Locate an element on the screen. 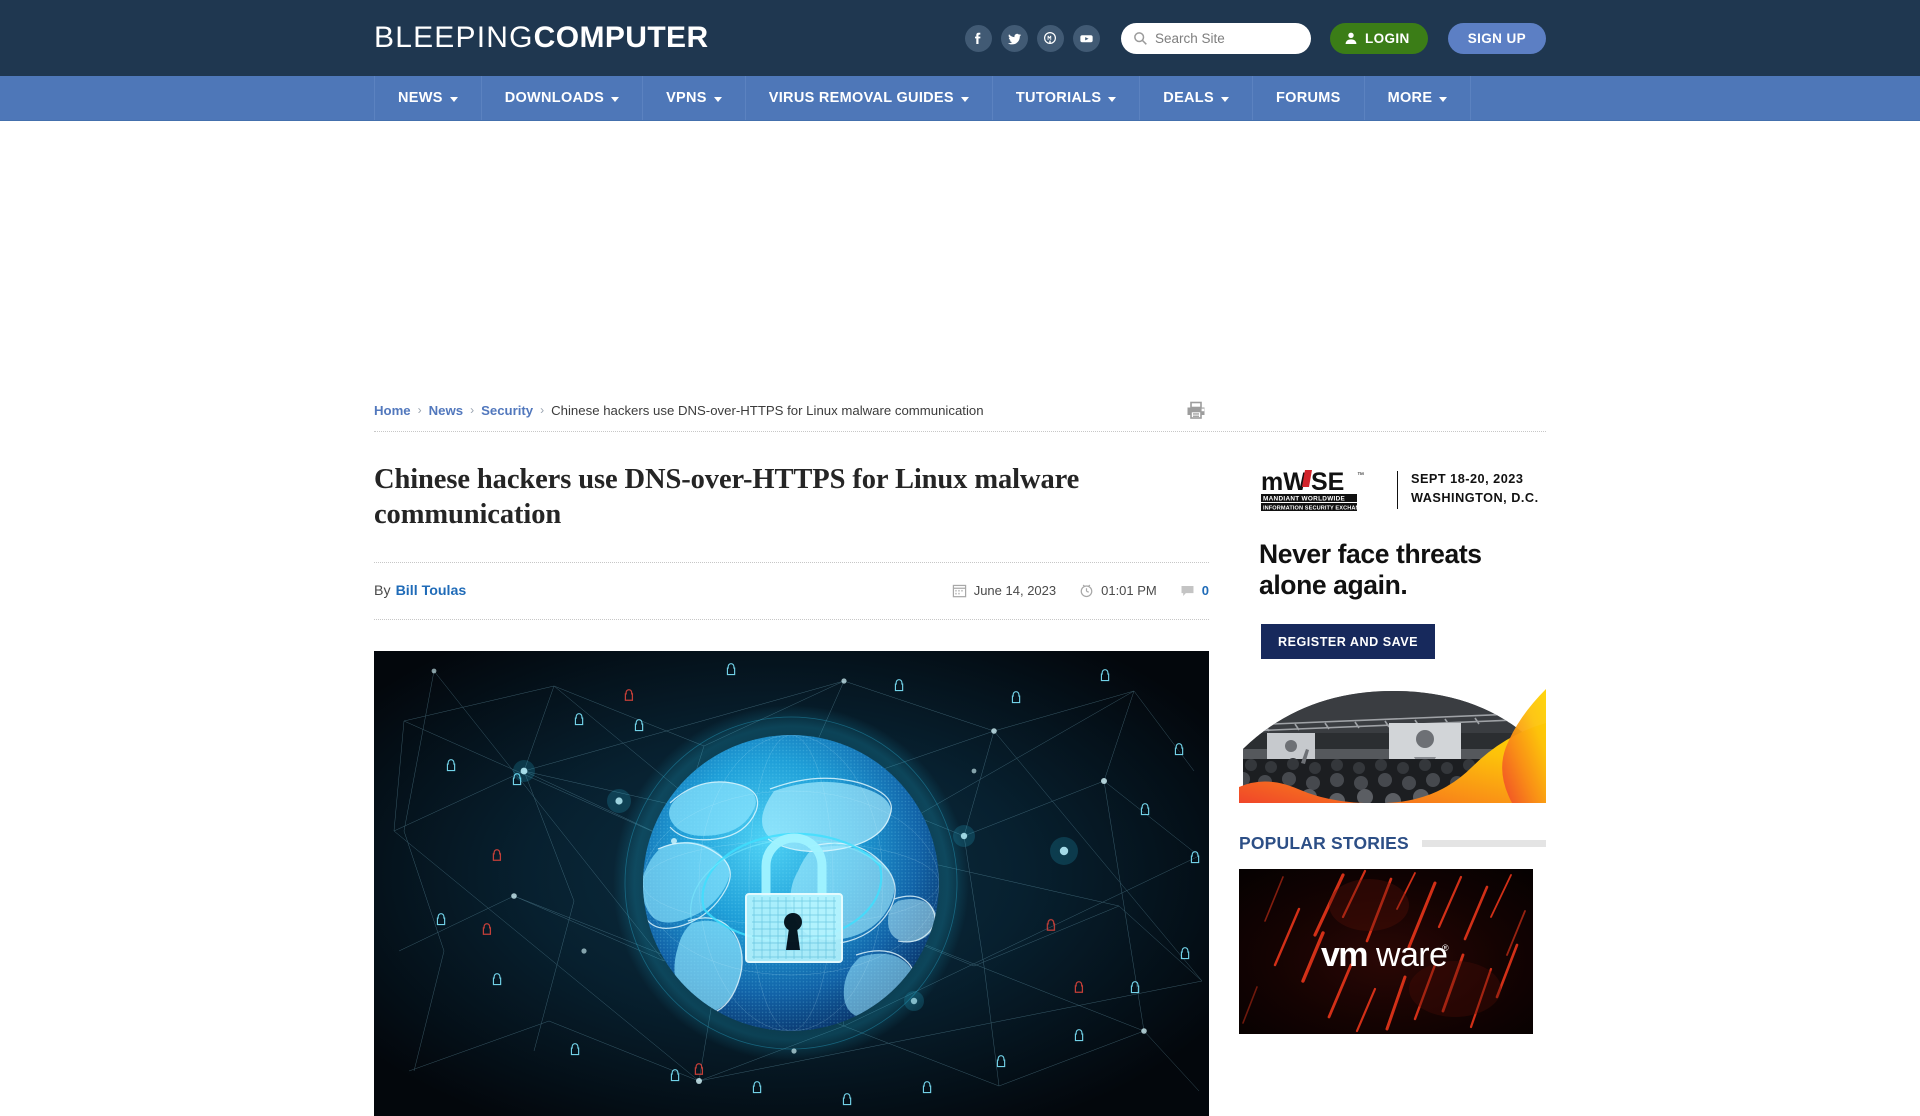 This screenshot has height=1116, width=1920. nav-item-label: NEWS is located at coordinates (420, 98).